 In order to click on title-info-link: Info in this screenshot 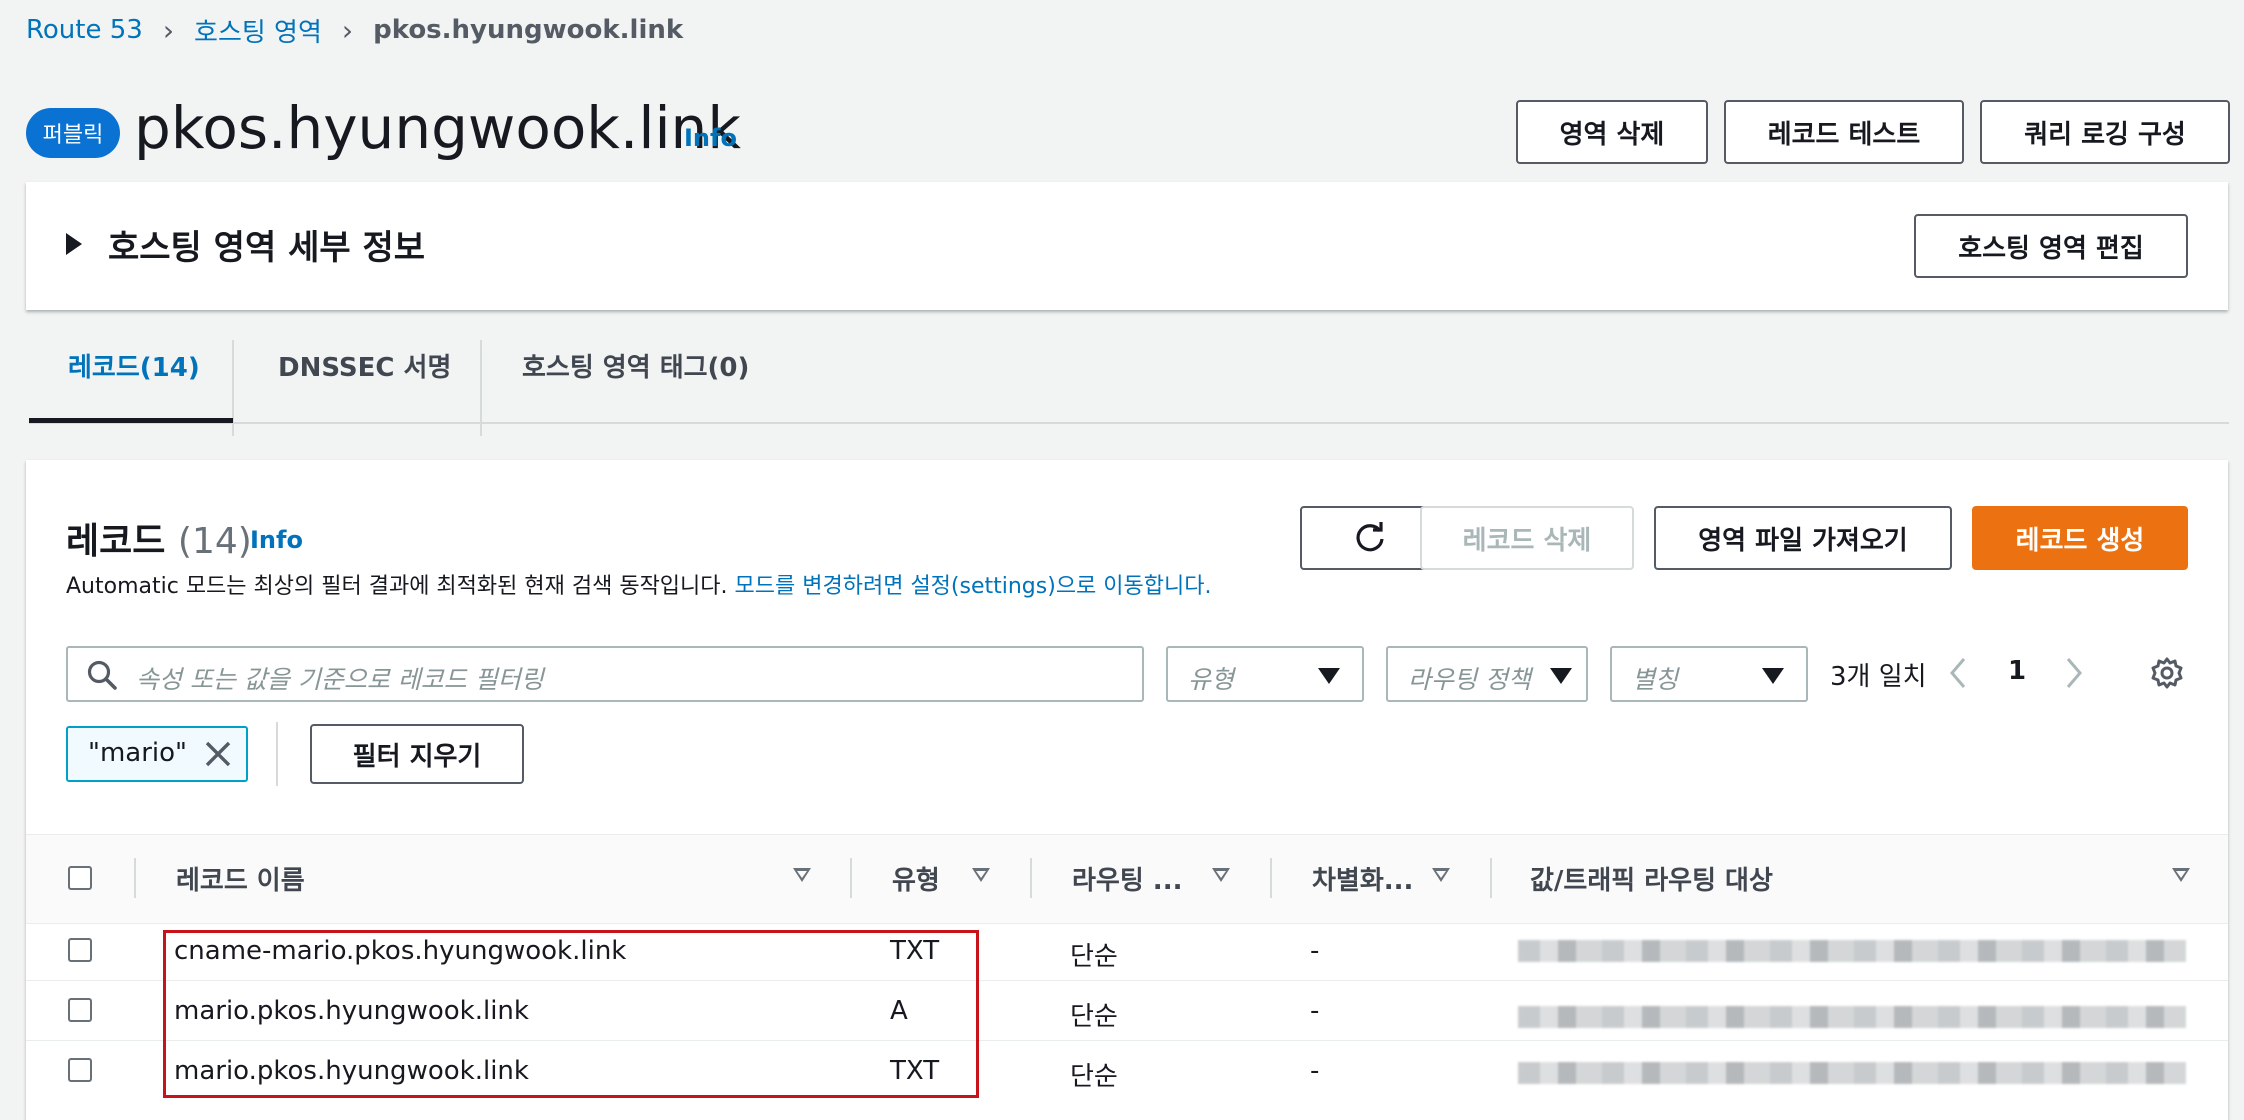, I will do `click(710, 138)`.